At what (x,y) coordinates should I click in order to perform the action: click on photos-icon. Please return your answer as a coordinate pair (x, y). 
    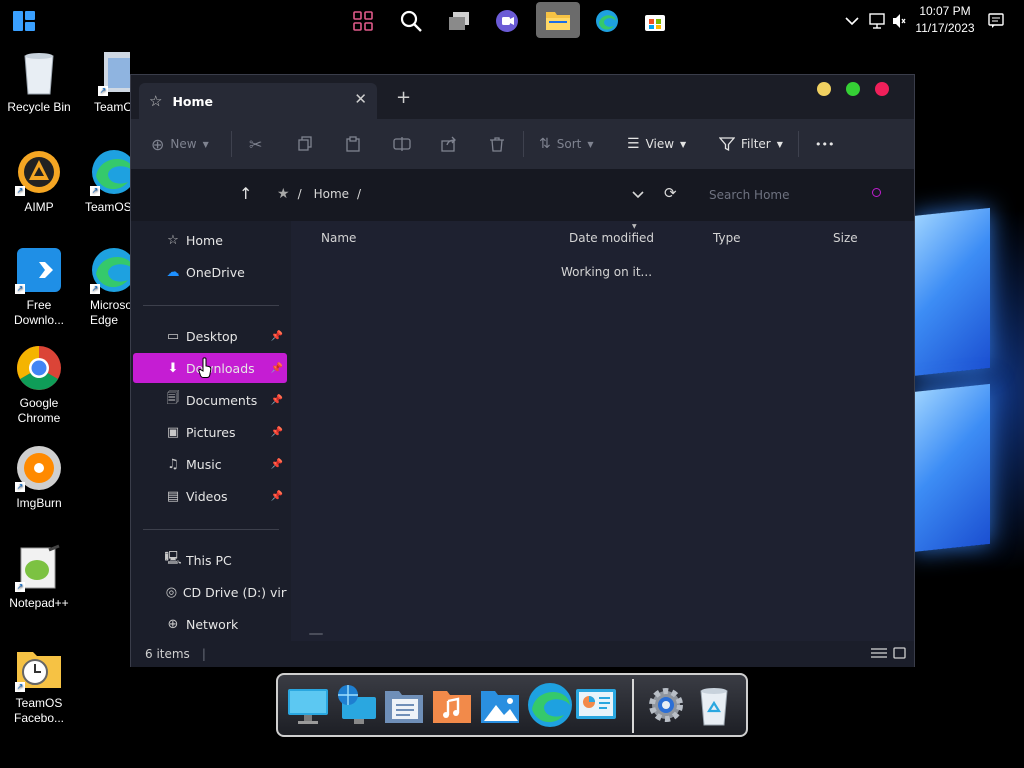
    Looking at the image, I should click on (500, 705).